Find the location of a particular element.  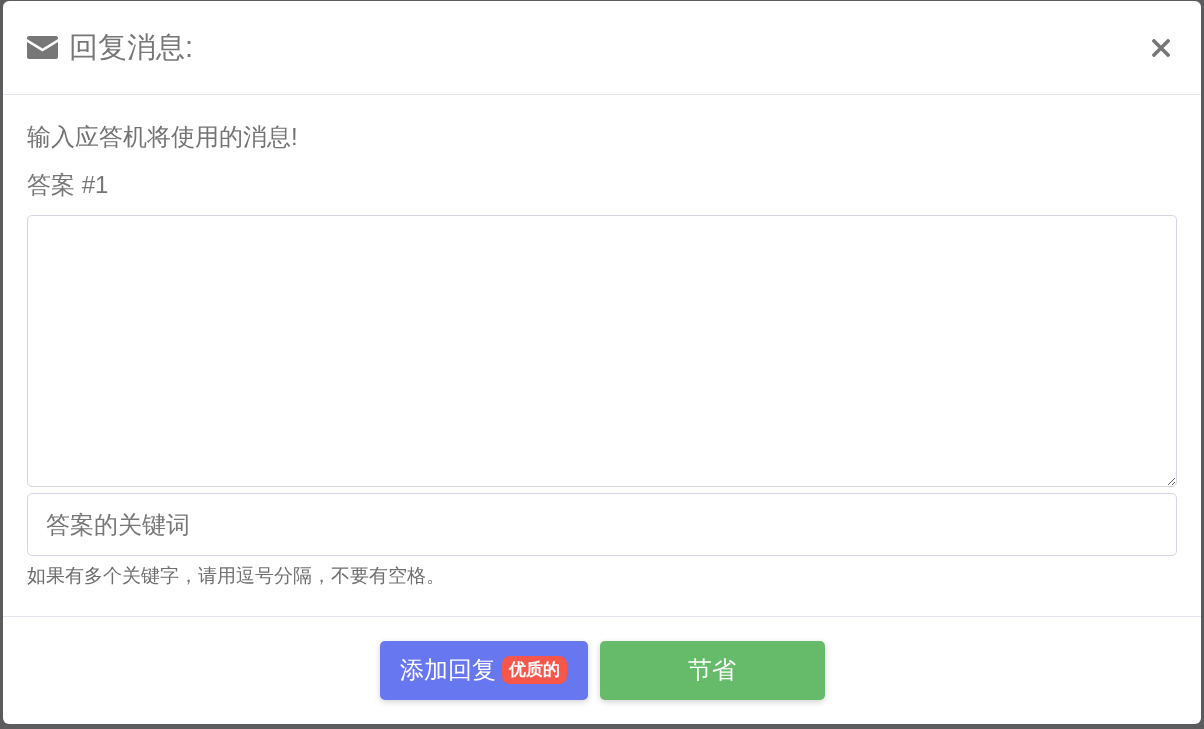

close-icon is located at coordinates (1161, 47).